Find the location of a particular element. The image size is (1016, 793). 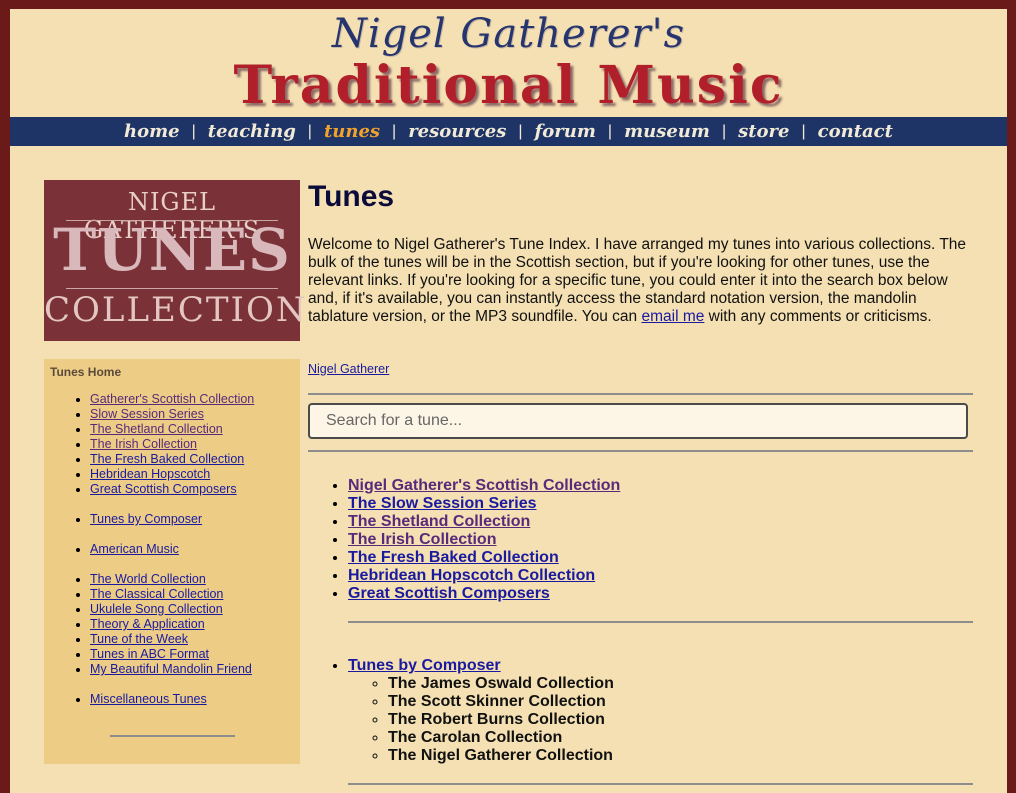

list-item: American Music is located at coordinates (134, 549).